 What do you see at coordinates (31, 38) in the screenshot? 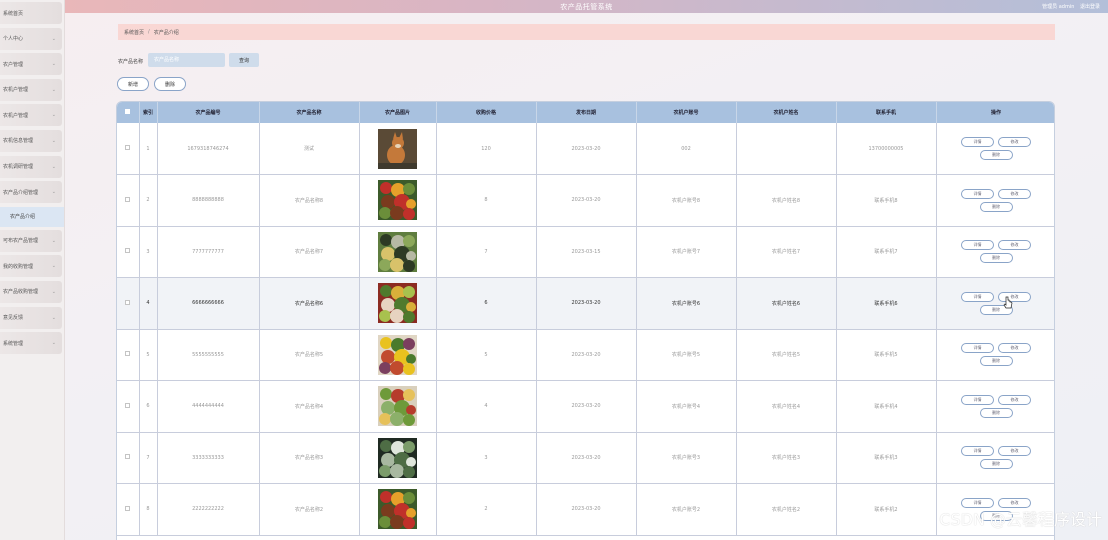
I see `sidebar-item: 个人中心 ⌄` at bounding box center [31, 38].